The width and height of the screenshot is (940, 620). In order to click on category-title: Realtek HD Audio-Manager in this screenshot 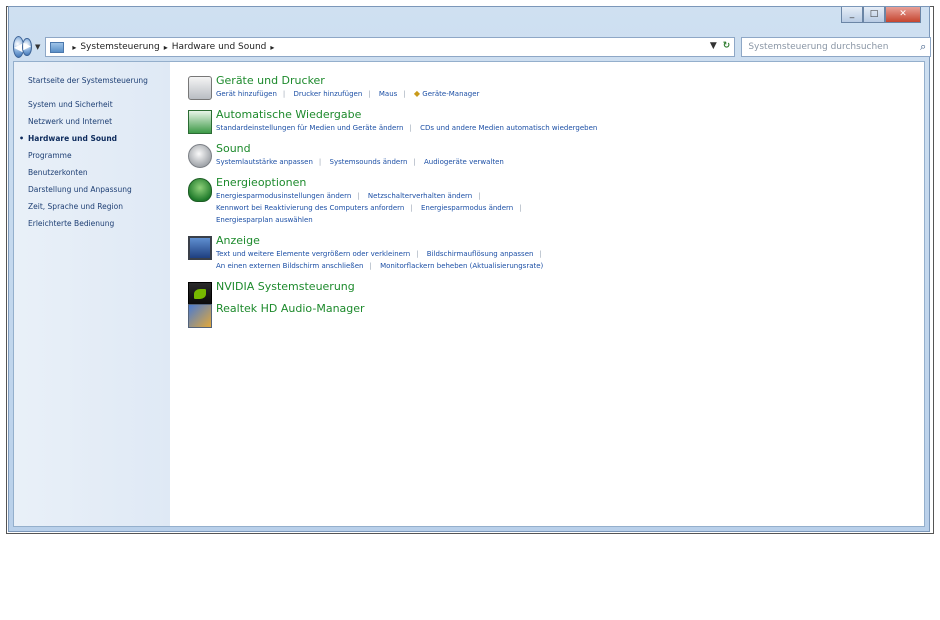, I will do `click(570, 309)`.